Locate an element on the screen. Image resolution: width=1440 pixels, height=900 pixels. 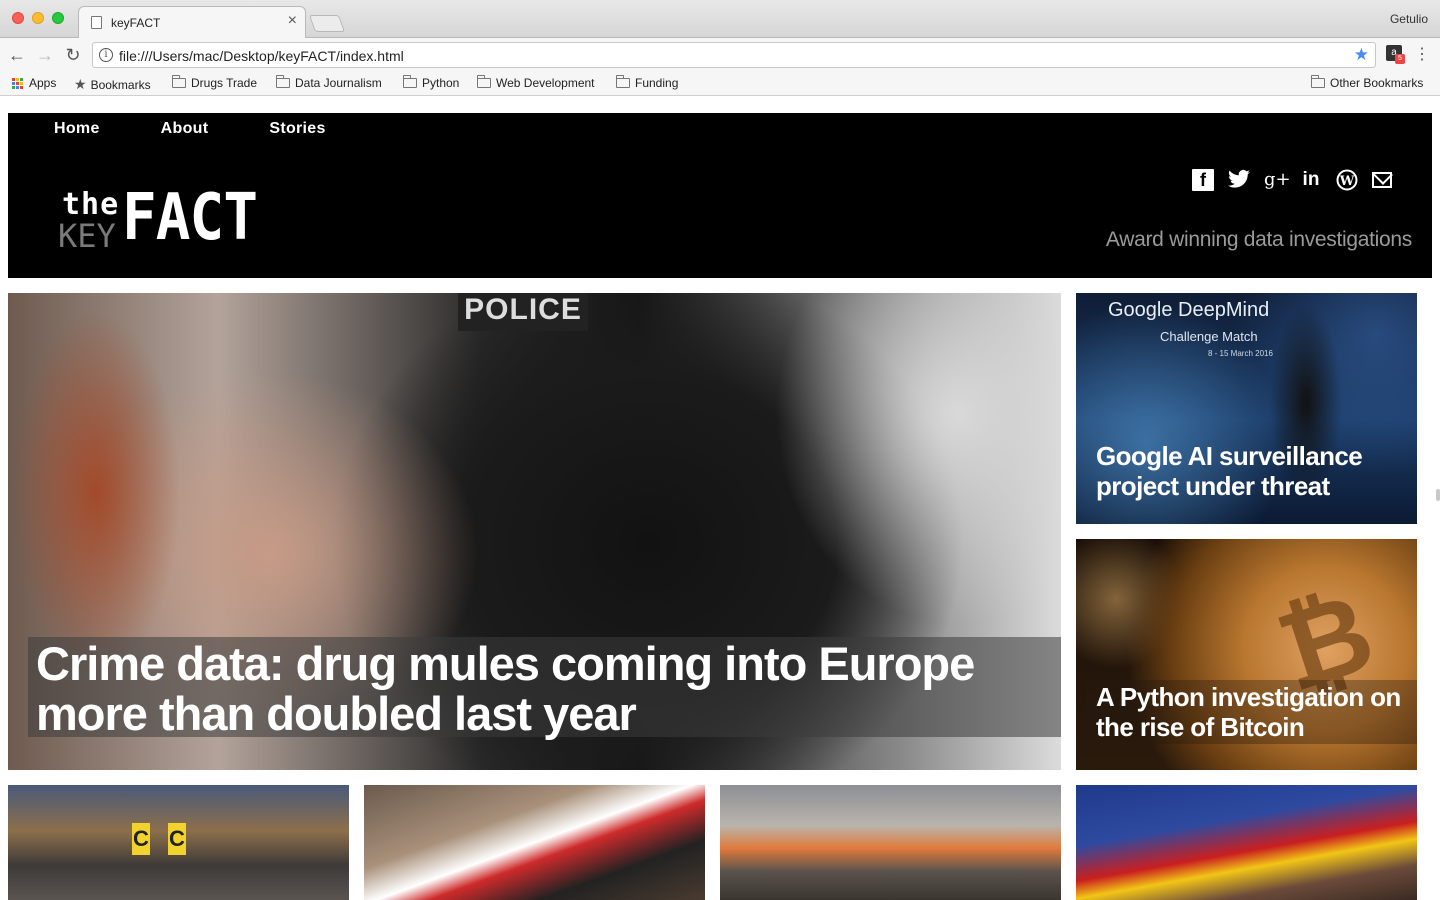
site-logo: the KEY FACT is located at coordinates (173, 223).